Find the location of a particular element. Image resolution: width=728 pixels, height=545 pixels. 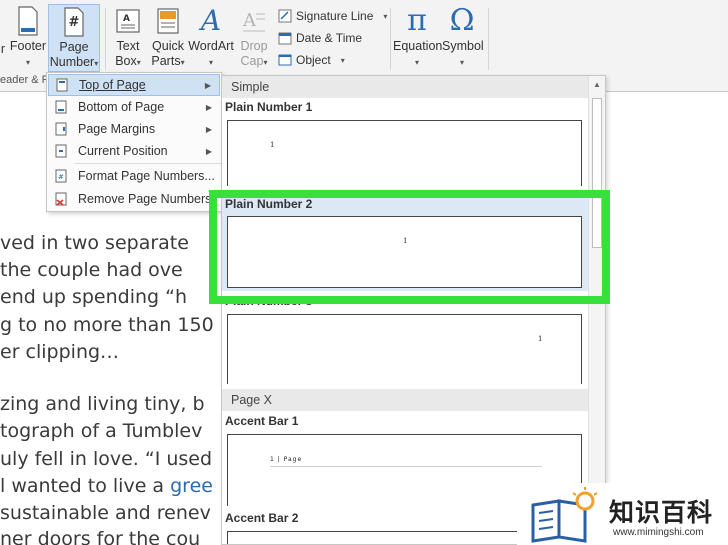

omega-icon: Ω is located at coordinates (462, 20).